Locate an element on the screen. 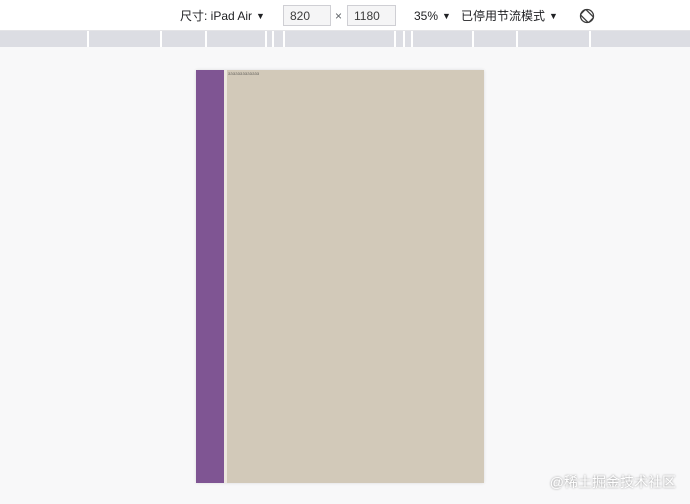 The height and width of the screenshot is (504, 690). rotate-icon is located at coordinates (587, 16).